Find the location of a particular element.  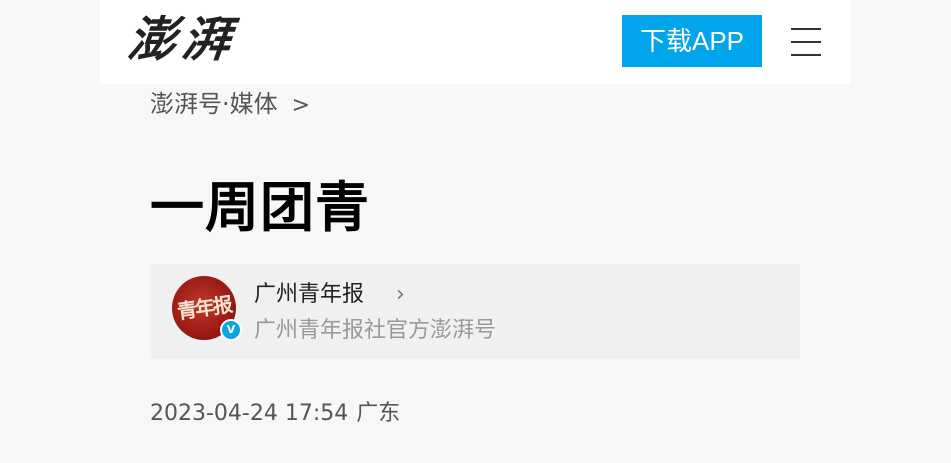

article-title: 一周团青 is located at coordinates (260, 207).